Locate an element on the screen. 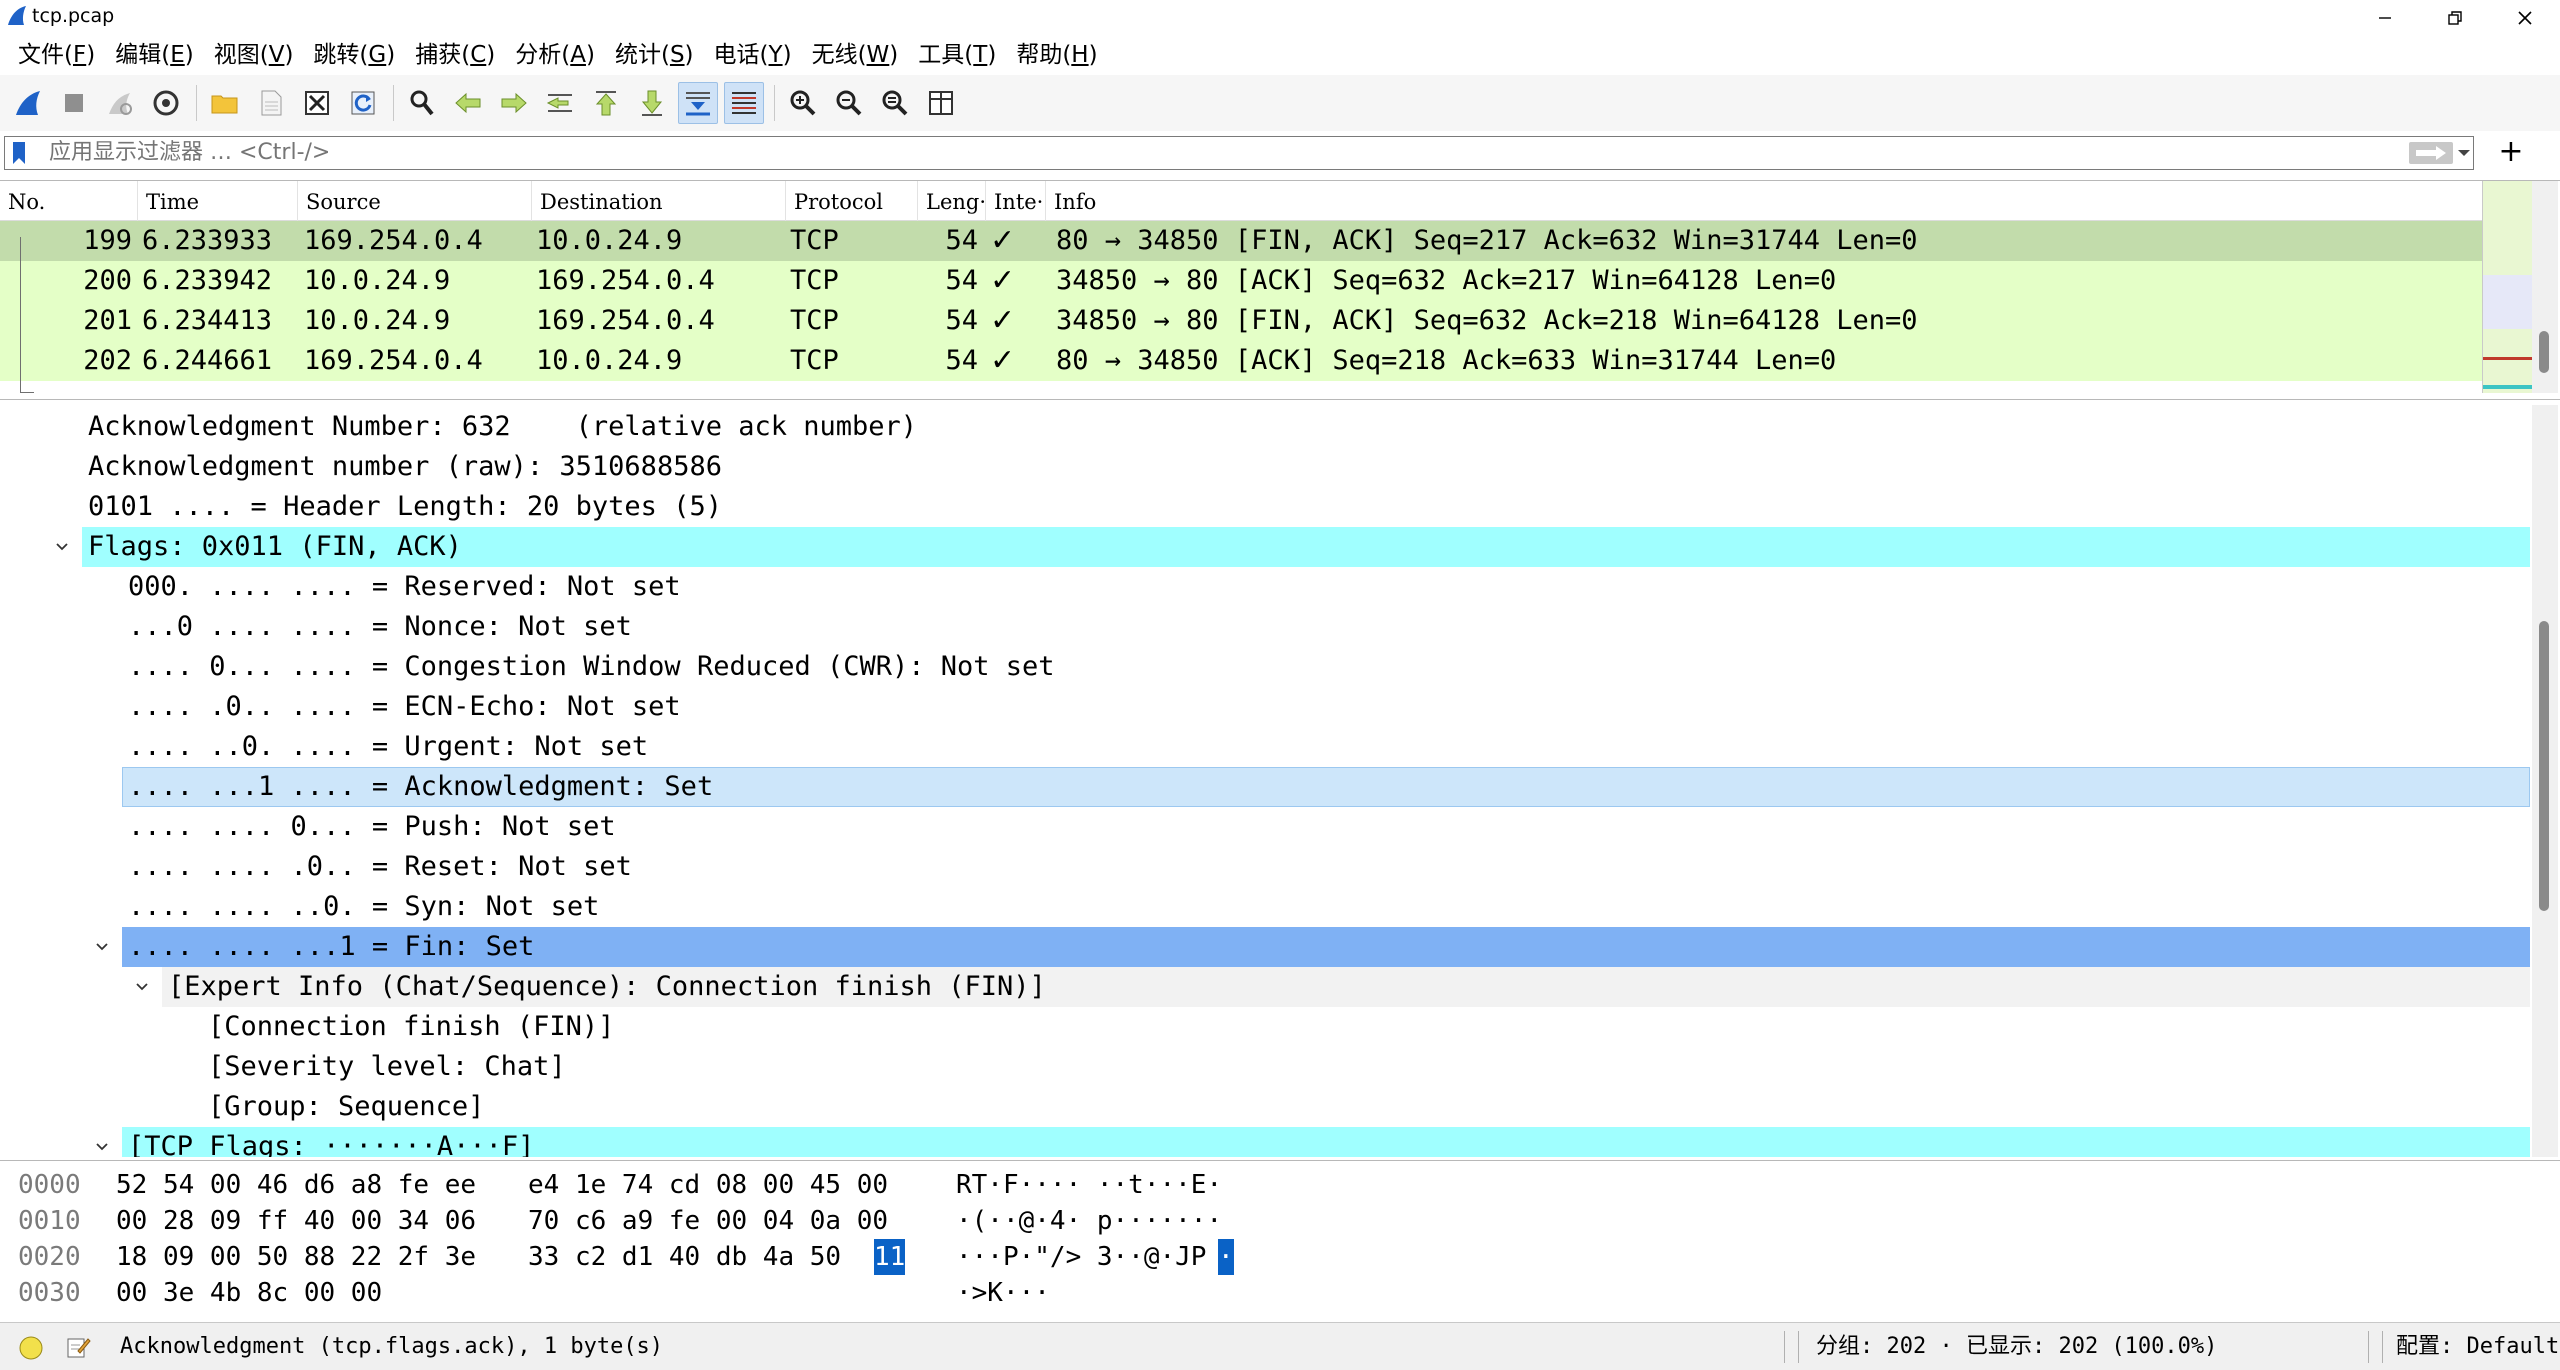 This screenshot has width=2560, height=1370. menu-analyze: 分析(A) is located at coordinates (555, 55).